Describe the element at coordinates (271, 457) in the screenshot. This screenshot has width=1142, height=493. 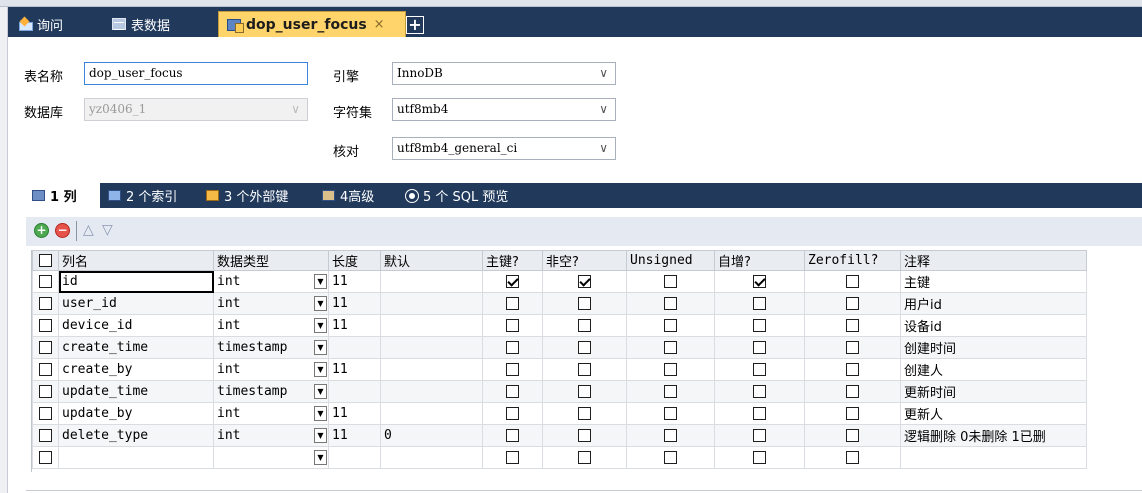
I see `data-type-cell: ▼` at that location.